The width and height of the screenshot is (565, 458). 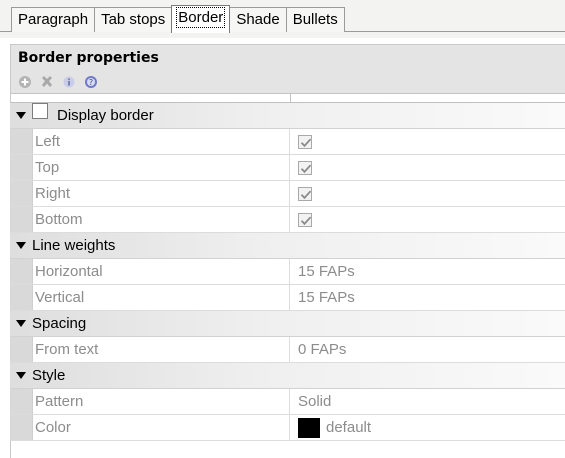 What do you see at coordinates (427, 401) in the screenshot?
I see `property-value: Solid` at bounding box center [427, 401].